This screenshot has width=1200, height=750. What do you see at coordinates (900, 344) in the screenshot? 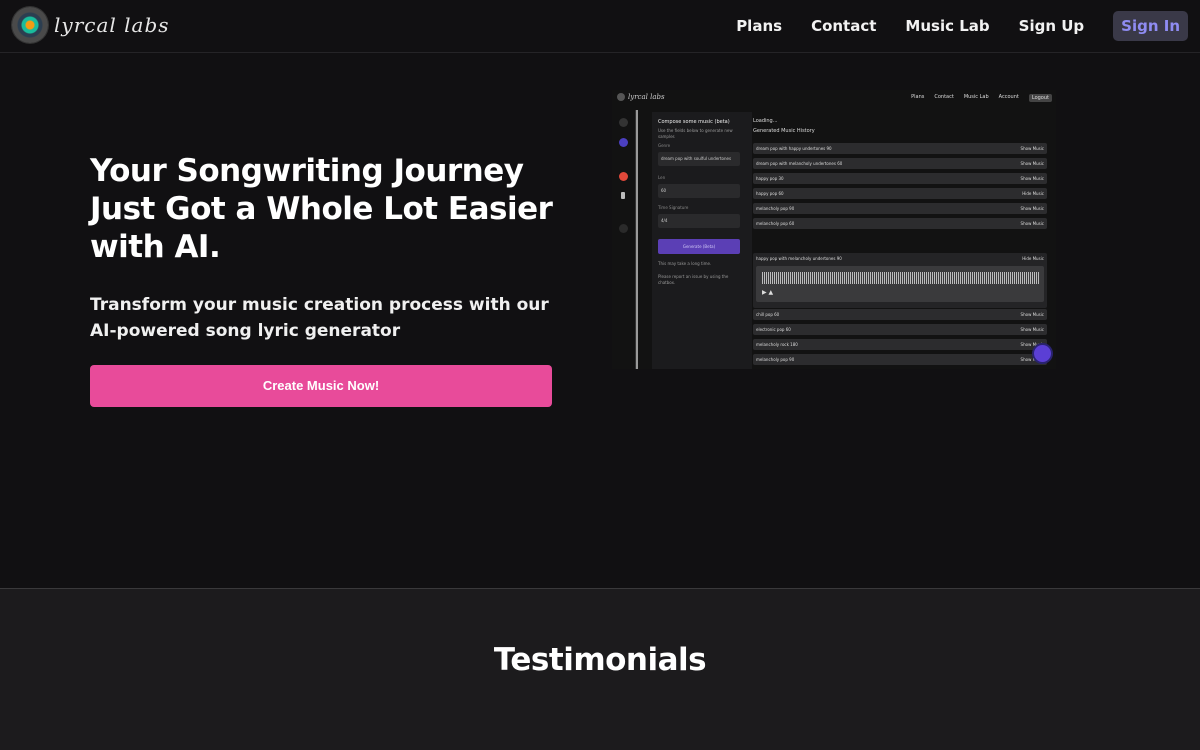
I see `preview-history-row: melancholy rock 180 Show Music` at bounding box center [900, 344].